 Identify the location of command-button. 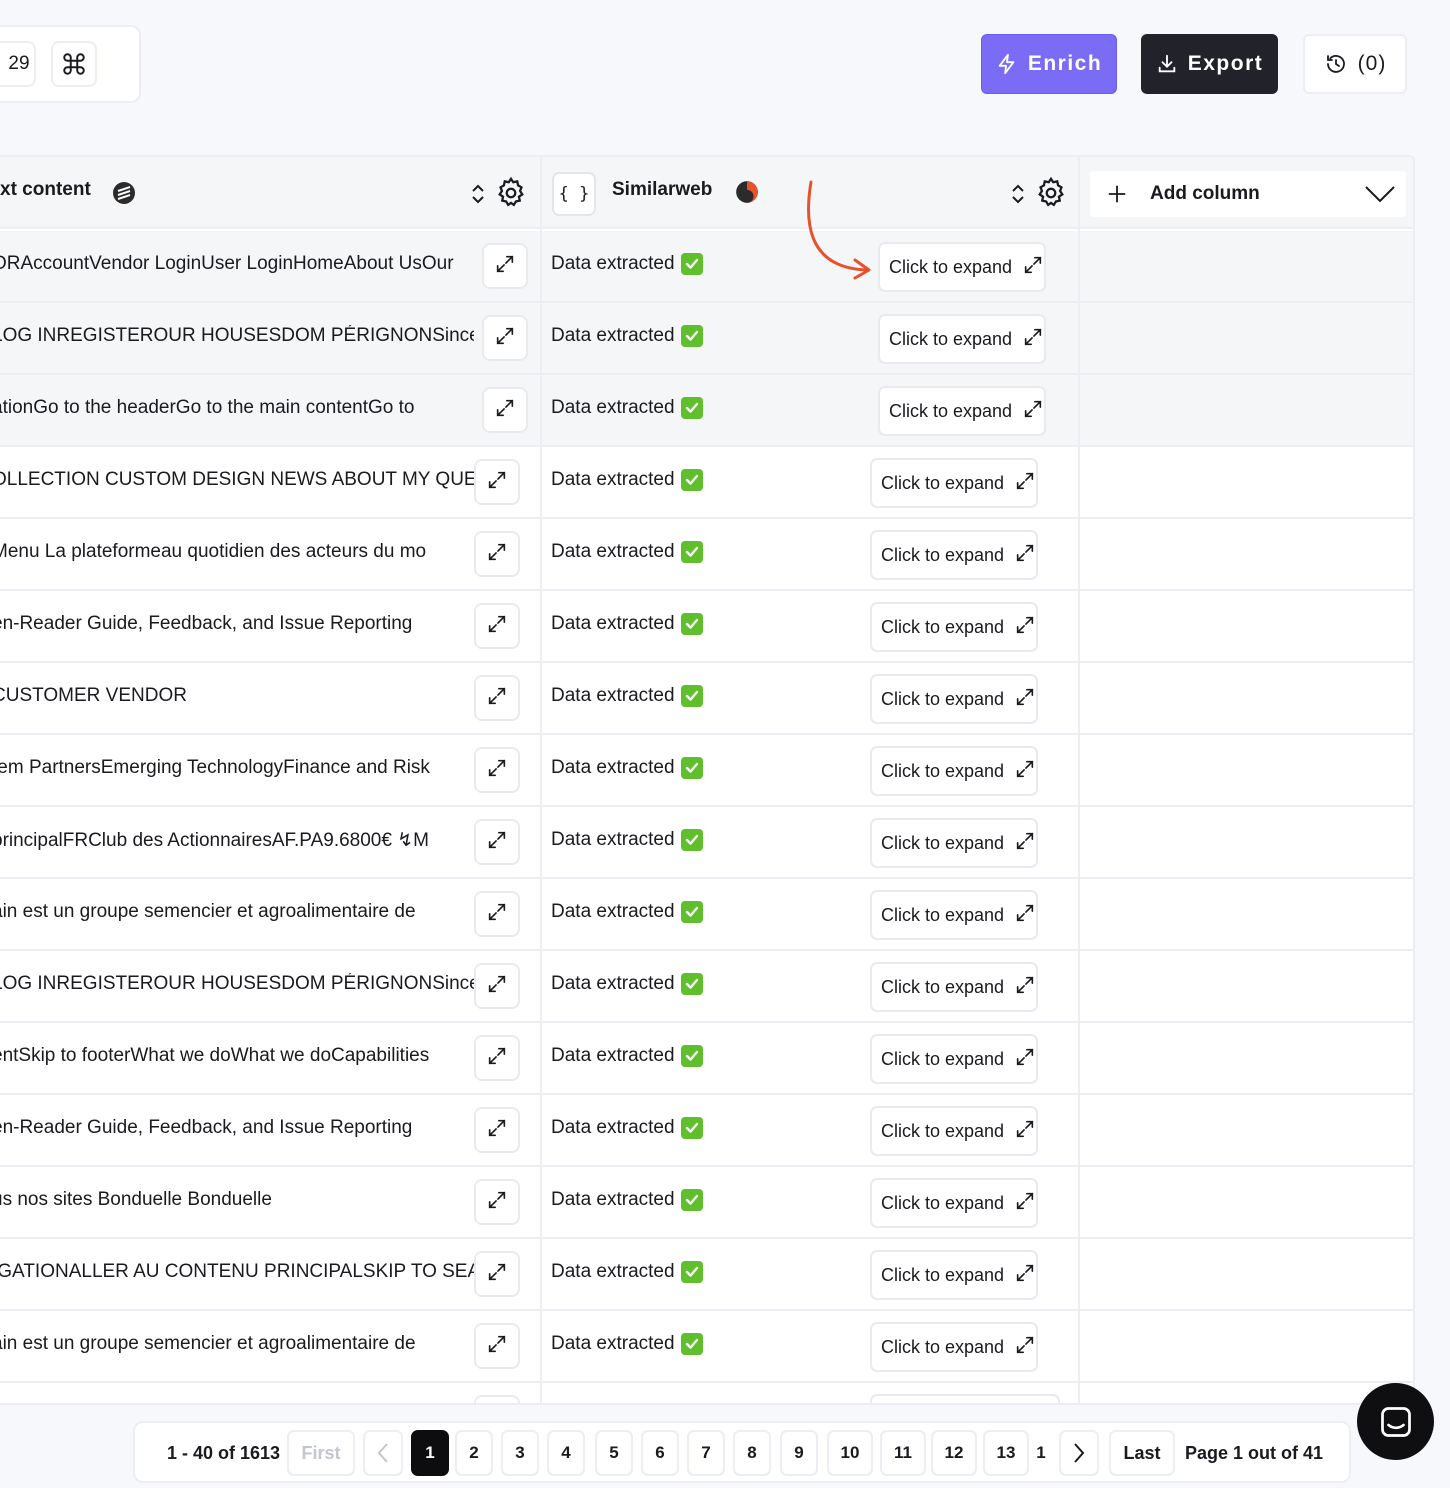
(74, 64).